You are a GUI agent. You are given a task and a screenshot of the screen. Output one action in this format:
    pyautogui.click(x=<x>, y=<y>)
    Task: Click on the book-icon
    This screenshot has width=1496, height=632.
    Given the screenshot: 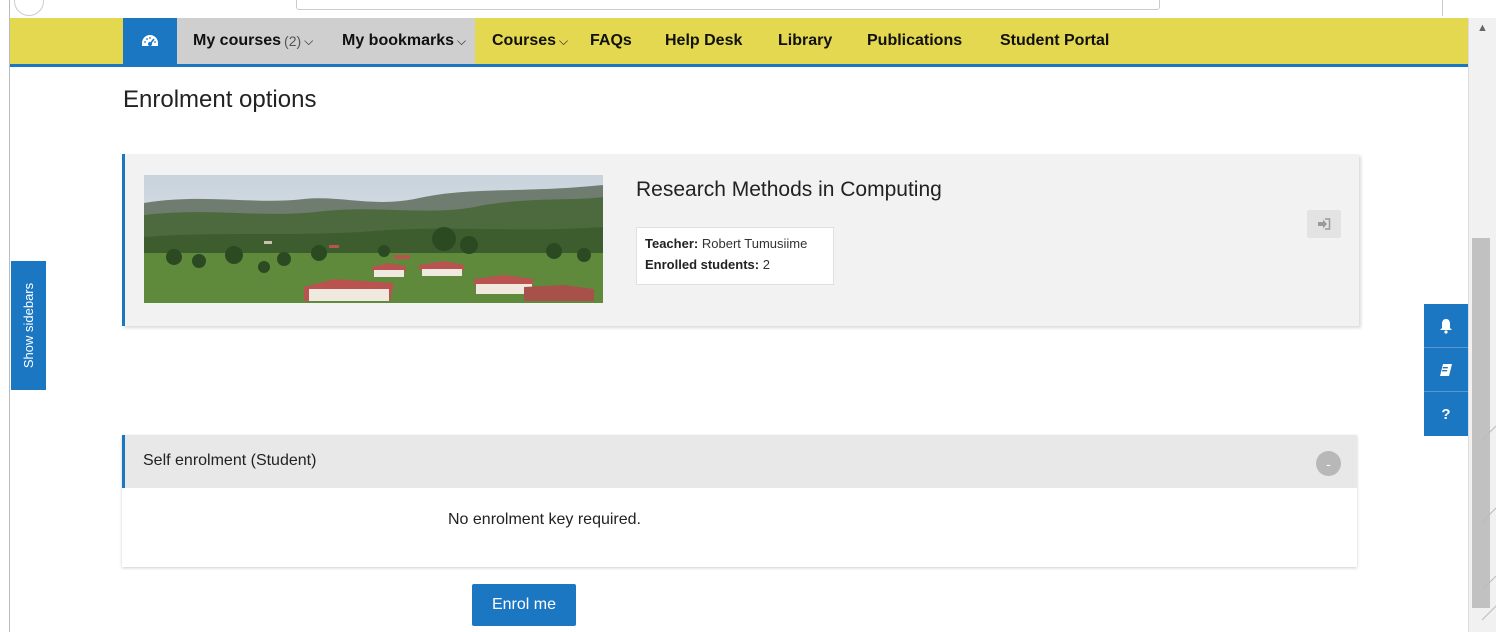 What is the action you would take?
    pyautogui.click(x=1446, y=369)
    